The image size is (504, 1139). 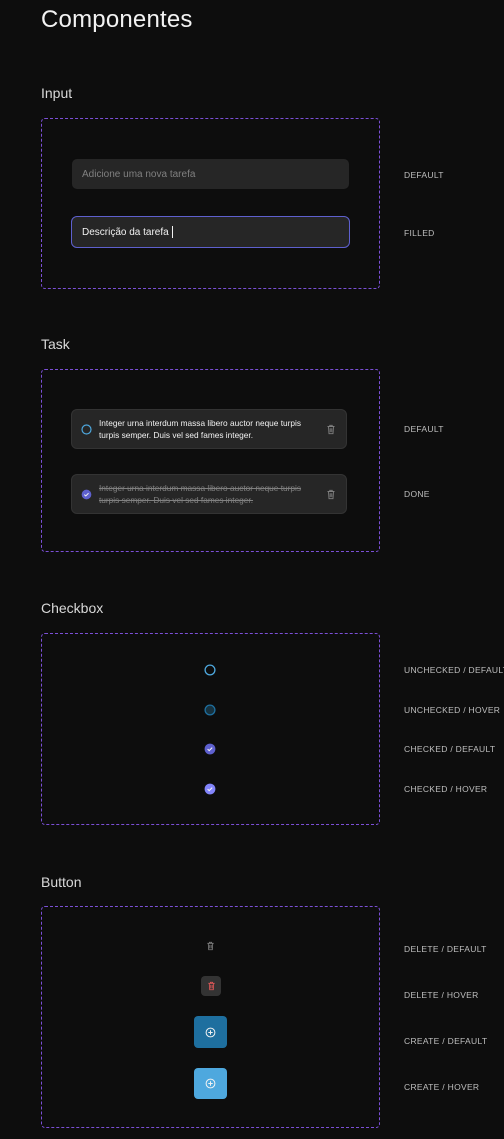 I want to click on section-title-checkbox: Checkbox, so click(x=72, y=608).